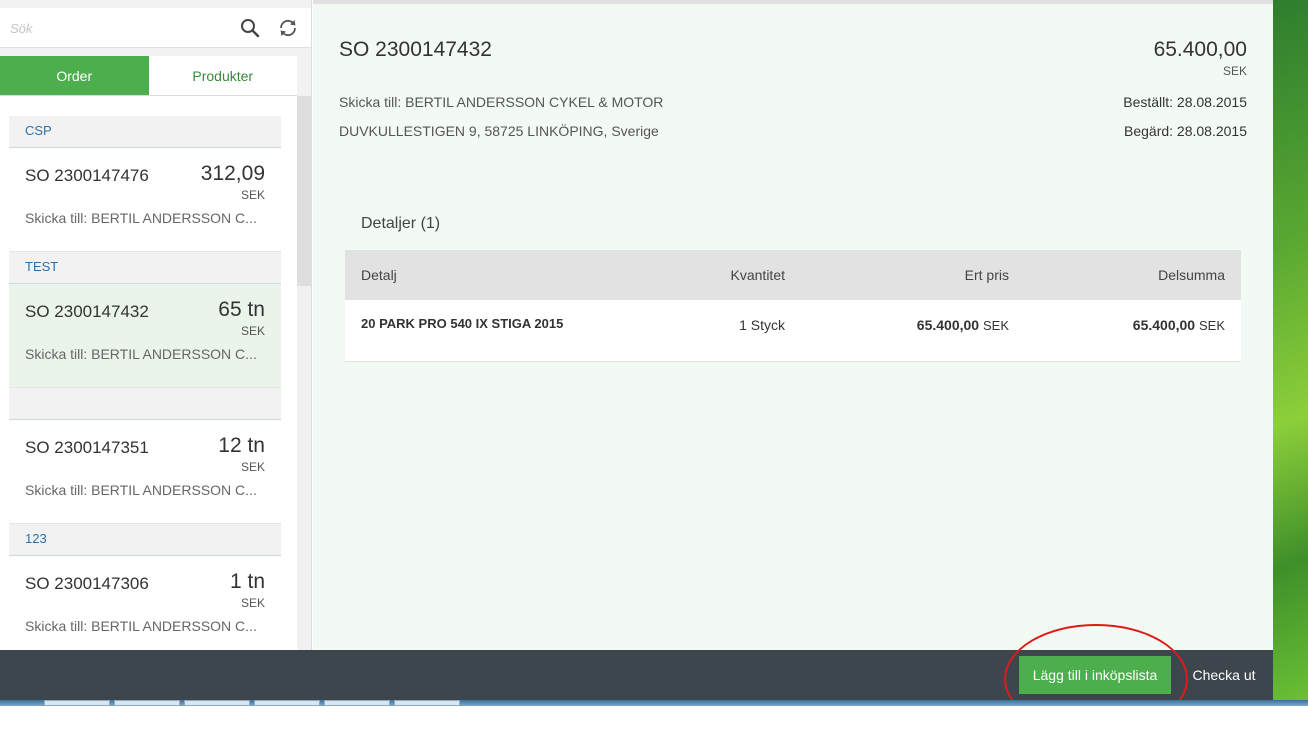  Describe the element at coordinates (762, 325) in the screenshot. I see `item-quantity: 1 Styck` at that location.